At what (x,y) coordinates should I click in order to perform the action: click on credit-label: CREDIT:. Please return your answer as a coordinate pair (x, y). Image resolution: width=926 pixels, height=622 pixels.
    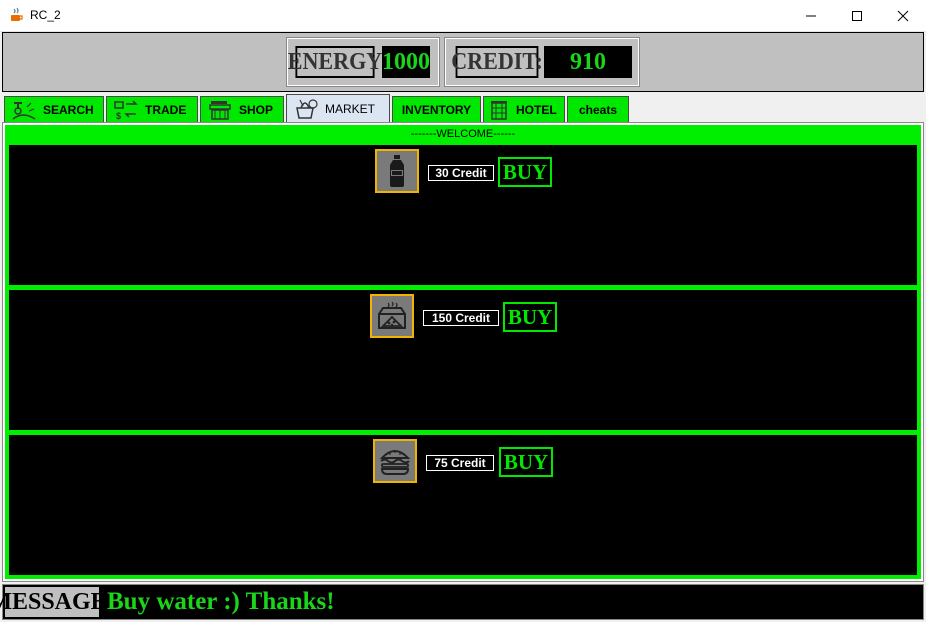
    Looking at the image, I should click on (497, 62).